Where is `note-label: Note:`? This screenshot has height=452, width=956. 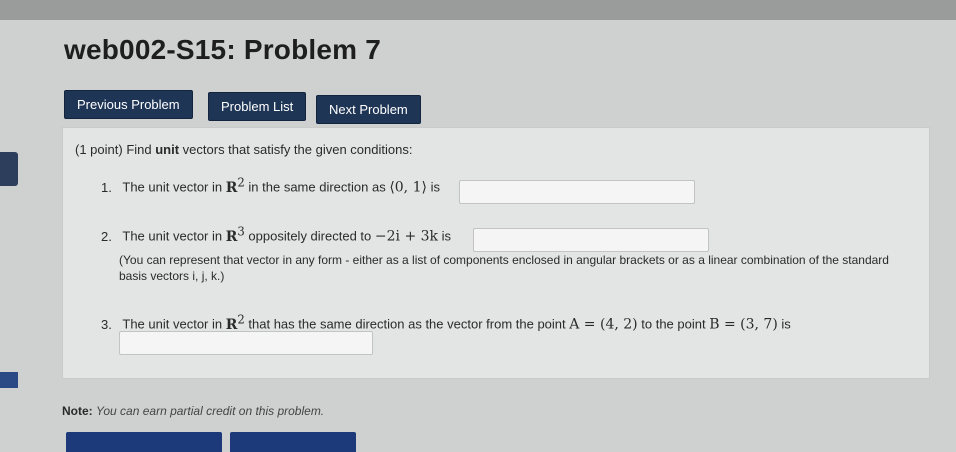 note-label: Note: is located at coordinates (77, 411).